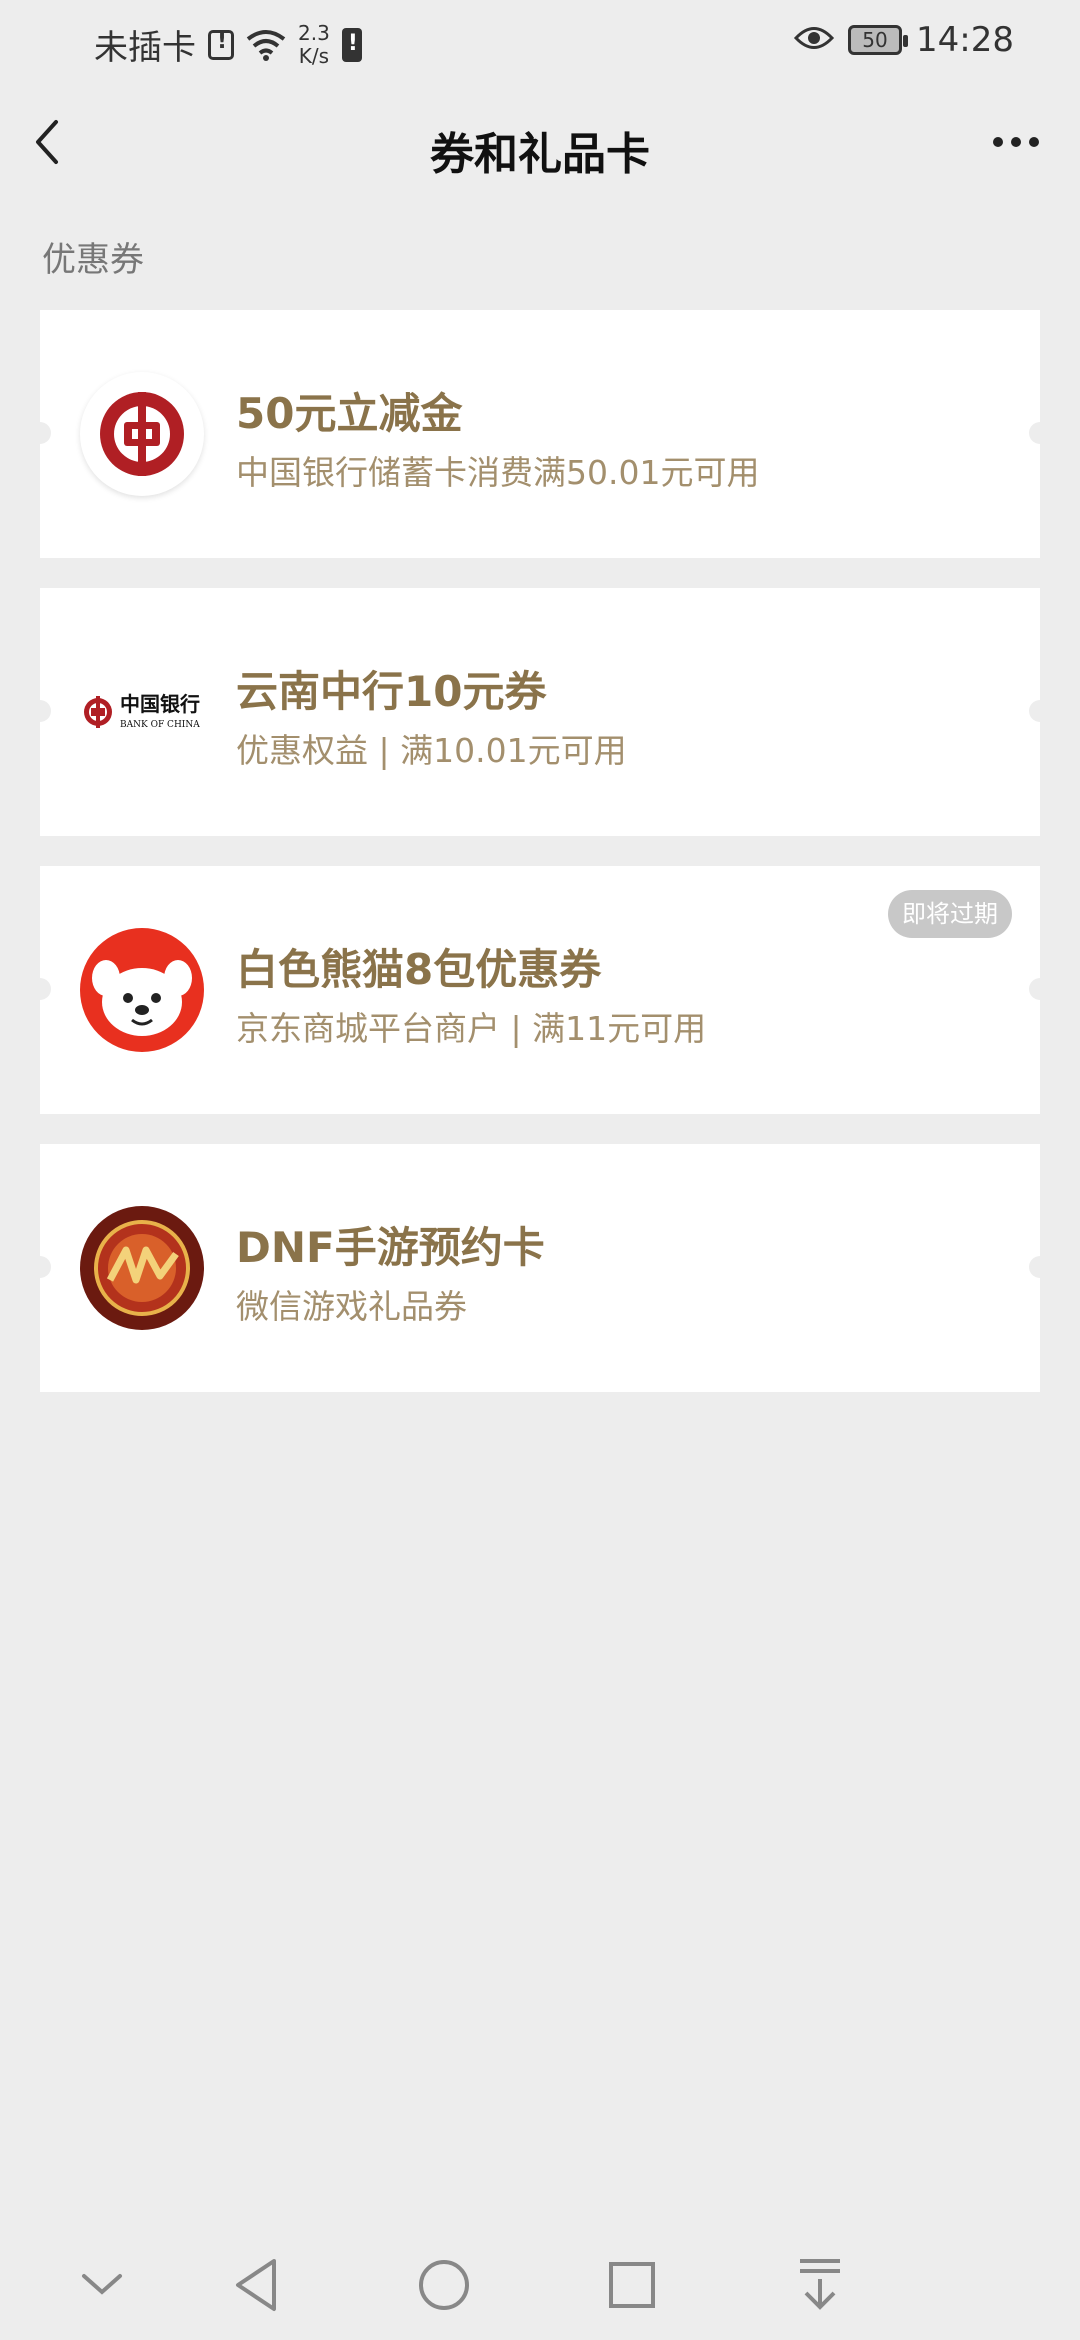  What do you see at coordinates (102, 2285) in the screenshot?
I see `chevron-down-icon` at bounding box center [102, 2285].